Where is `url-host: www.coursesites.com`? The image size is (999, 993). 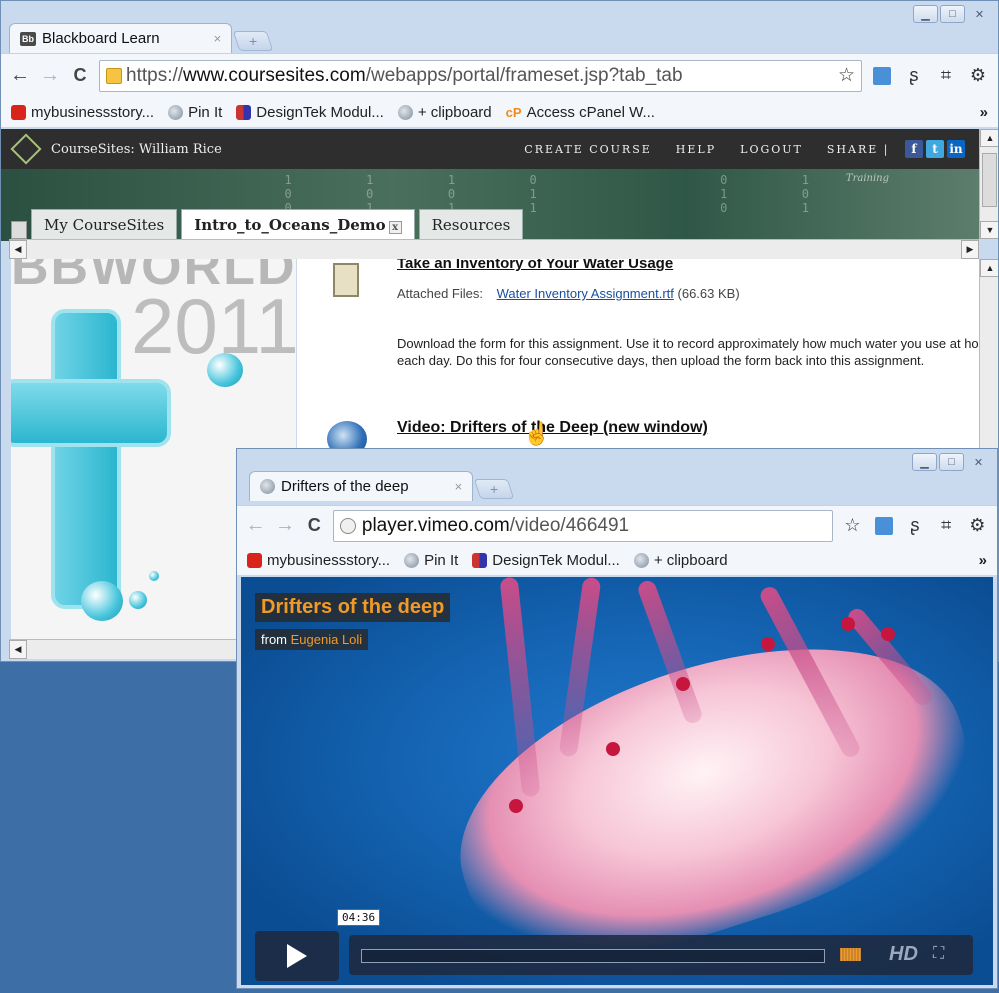
url-host: www.coursesites.com is located at coordinates (274, 75).